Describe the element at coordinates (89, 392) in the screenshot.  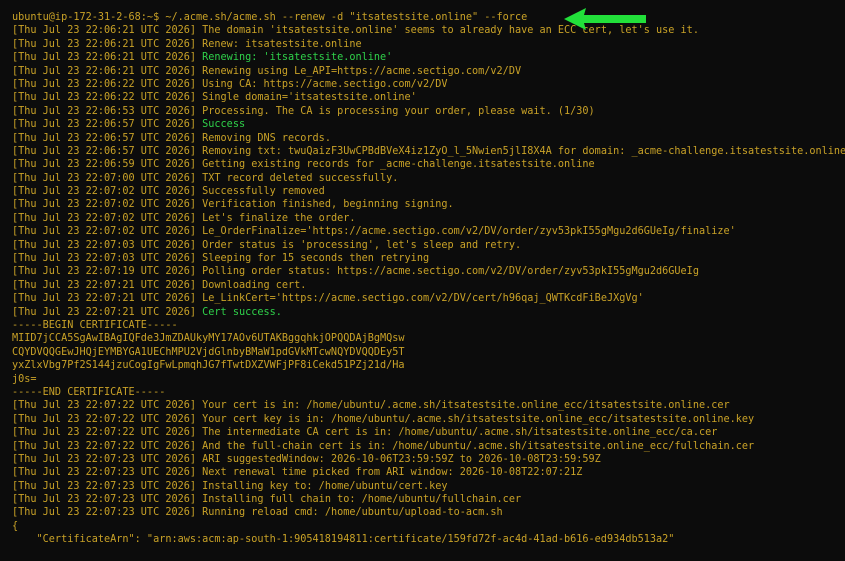
I see `certificate-line: -----END CERTIFICATE-----` at that location.